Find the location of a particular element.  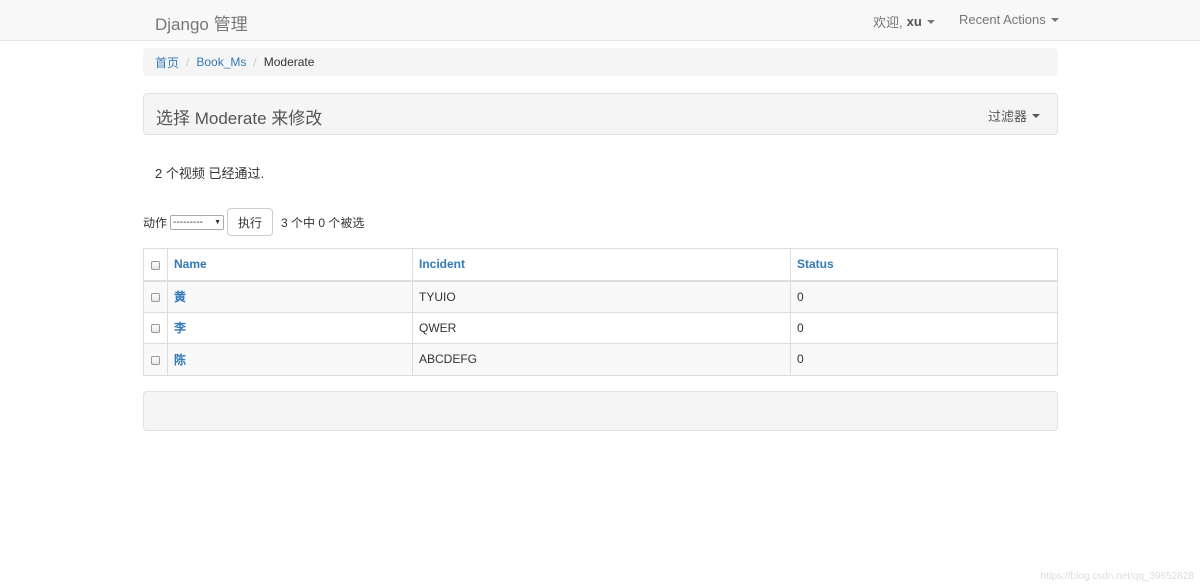

top-navbar: Django 管理 欢迎, xu Recent Actions is located at coordinates (600, 20).